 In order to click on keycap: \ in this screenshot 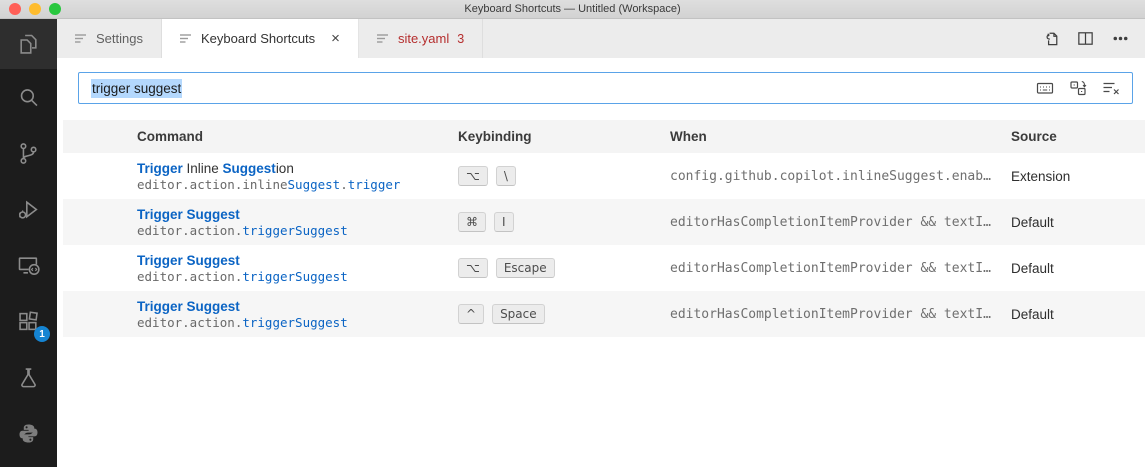, I will do `click(505, 176)`.